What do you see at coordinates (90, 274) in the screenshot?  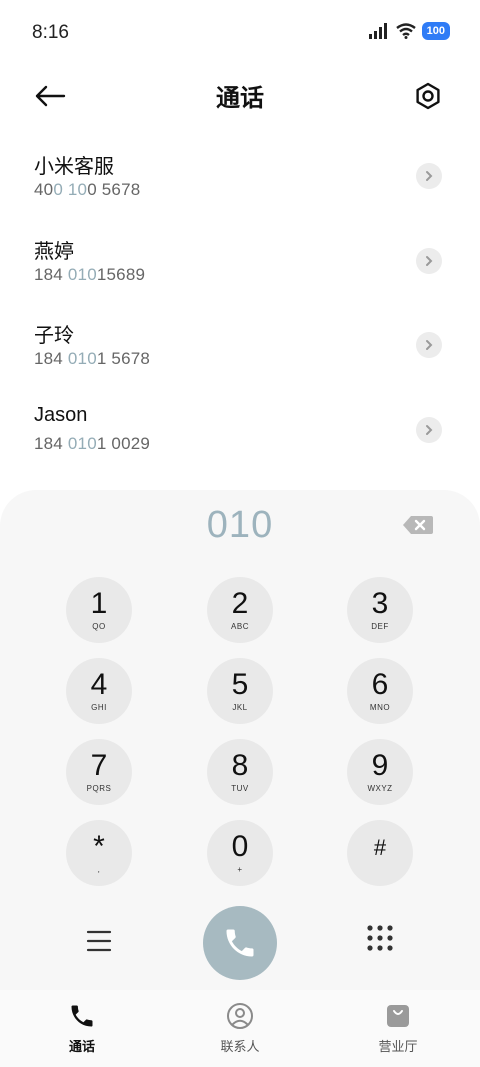 I see `contact-number: 184 01015689` at bounding box center [90, 274].